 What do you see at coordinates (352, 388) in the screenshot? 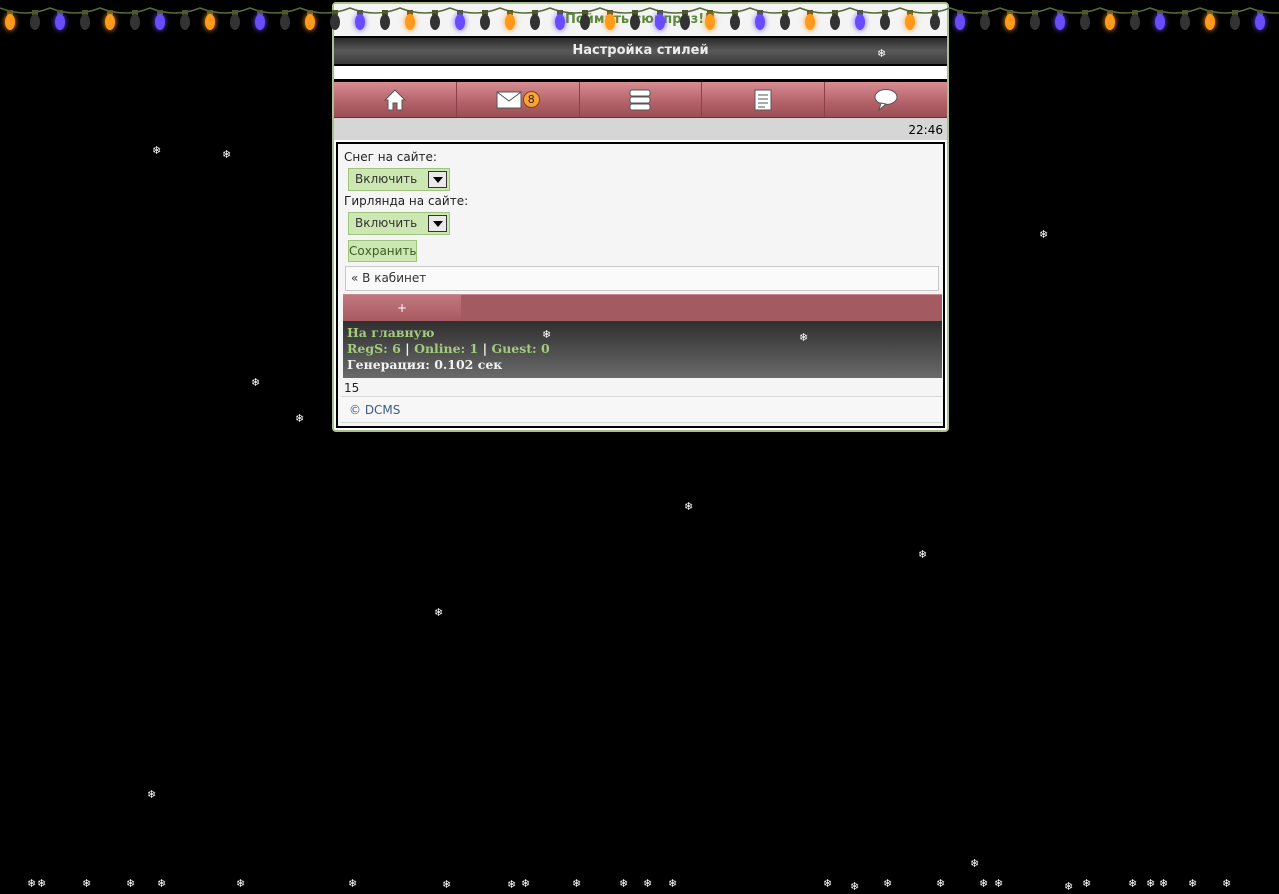
I see `visit-counter: 15` at bounding box center [352, 388].